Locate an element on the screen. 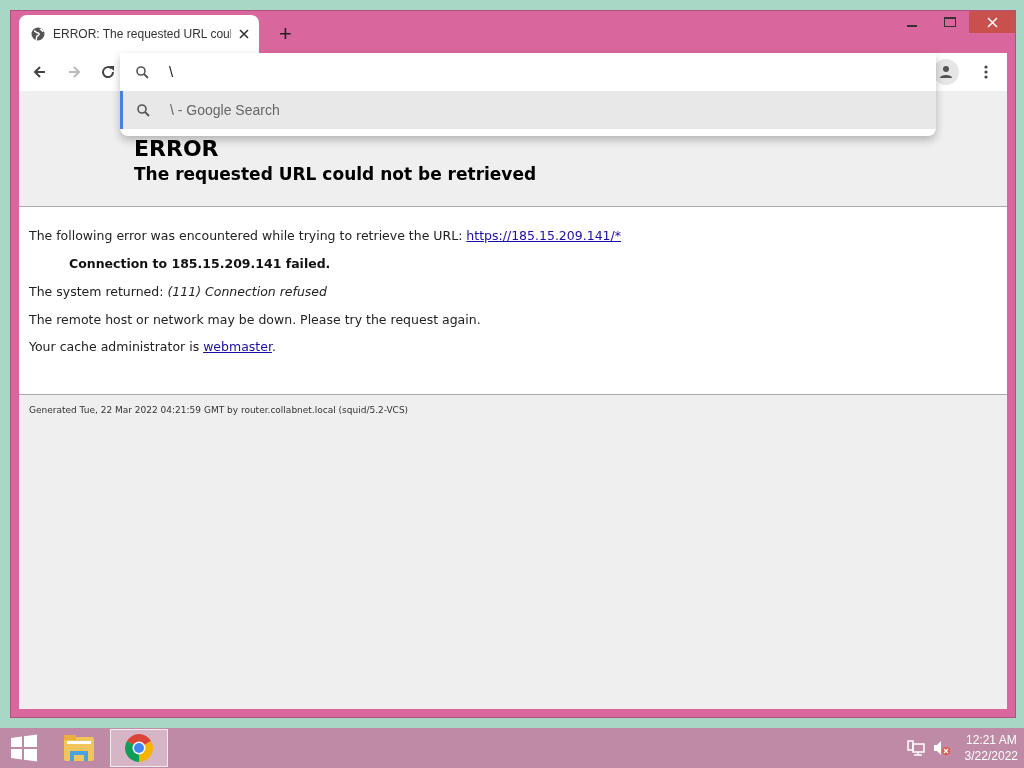 The height and width of the screenshot is (768, 1024). close-button is located at coordinates (992, 22).